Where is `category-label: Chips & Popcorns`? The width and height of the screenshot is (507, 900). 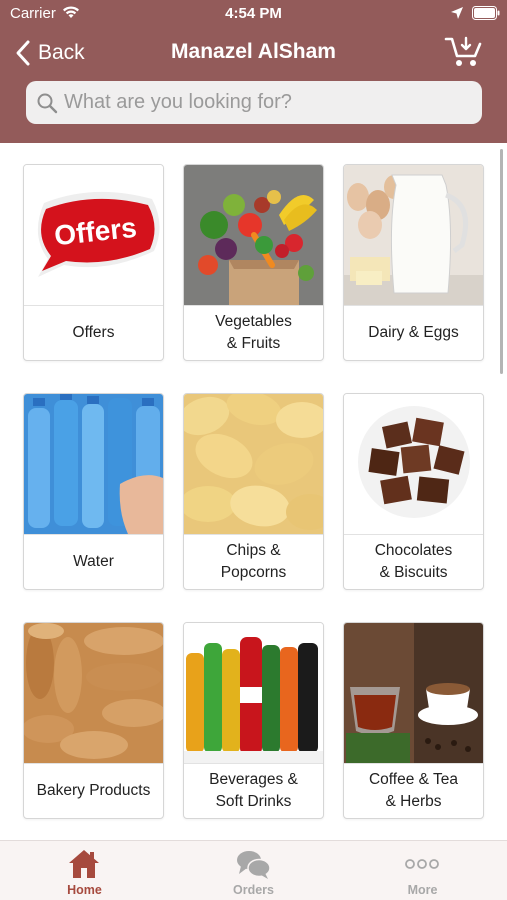
category-label: Chips & Popcorns is located at coordinates (253, 561).